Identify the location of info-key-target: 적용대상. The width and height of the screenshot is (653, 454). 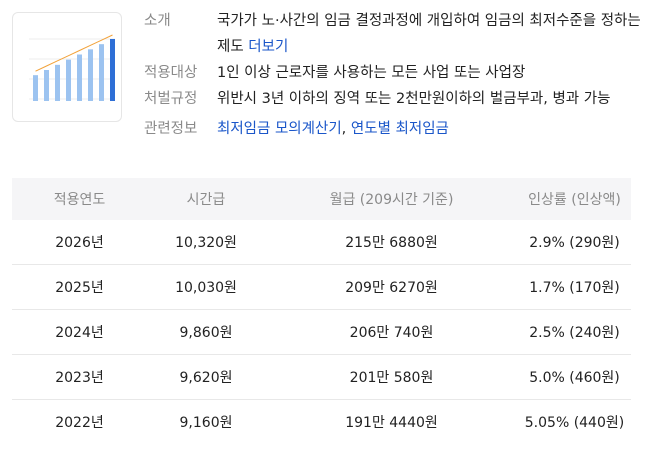
(171, 73).